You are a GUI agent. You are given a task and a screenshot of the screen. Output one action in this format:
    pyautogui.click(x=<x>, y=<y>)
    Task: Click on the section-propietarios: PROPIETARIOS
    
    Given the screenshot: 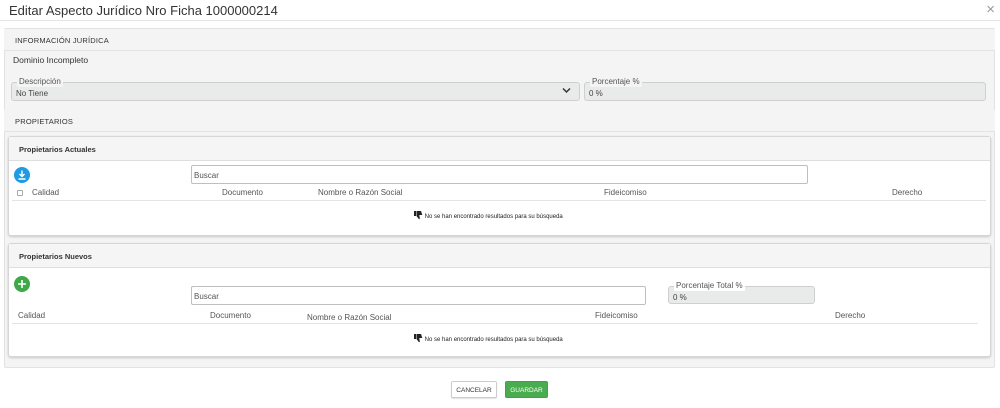 What is the action you would take?
    pyautogui.click(x=499, y=121)
    